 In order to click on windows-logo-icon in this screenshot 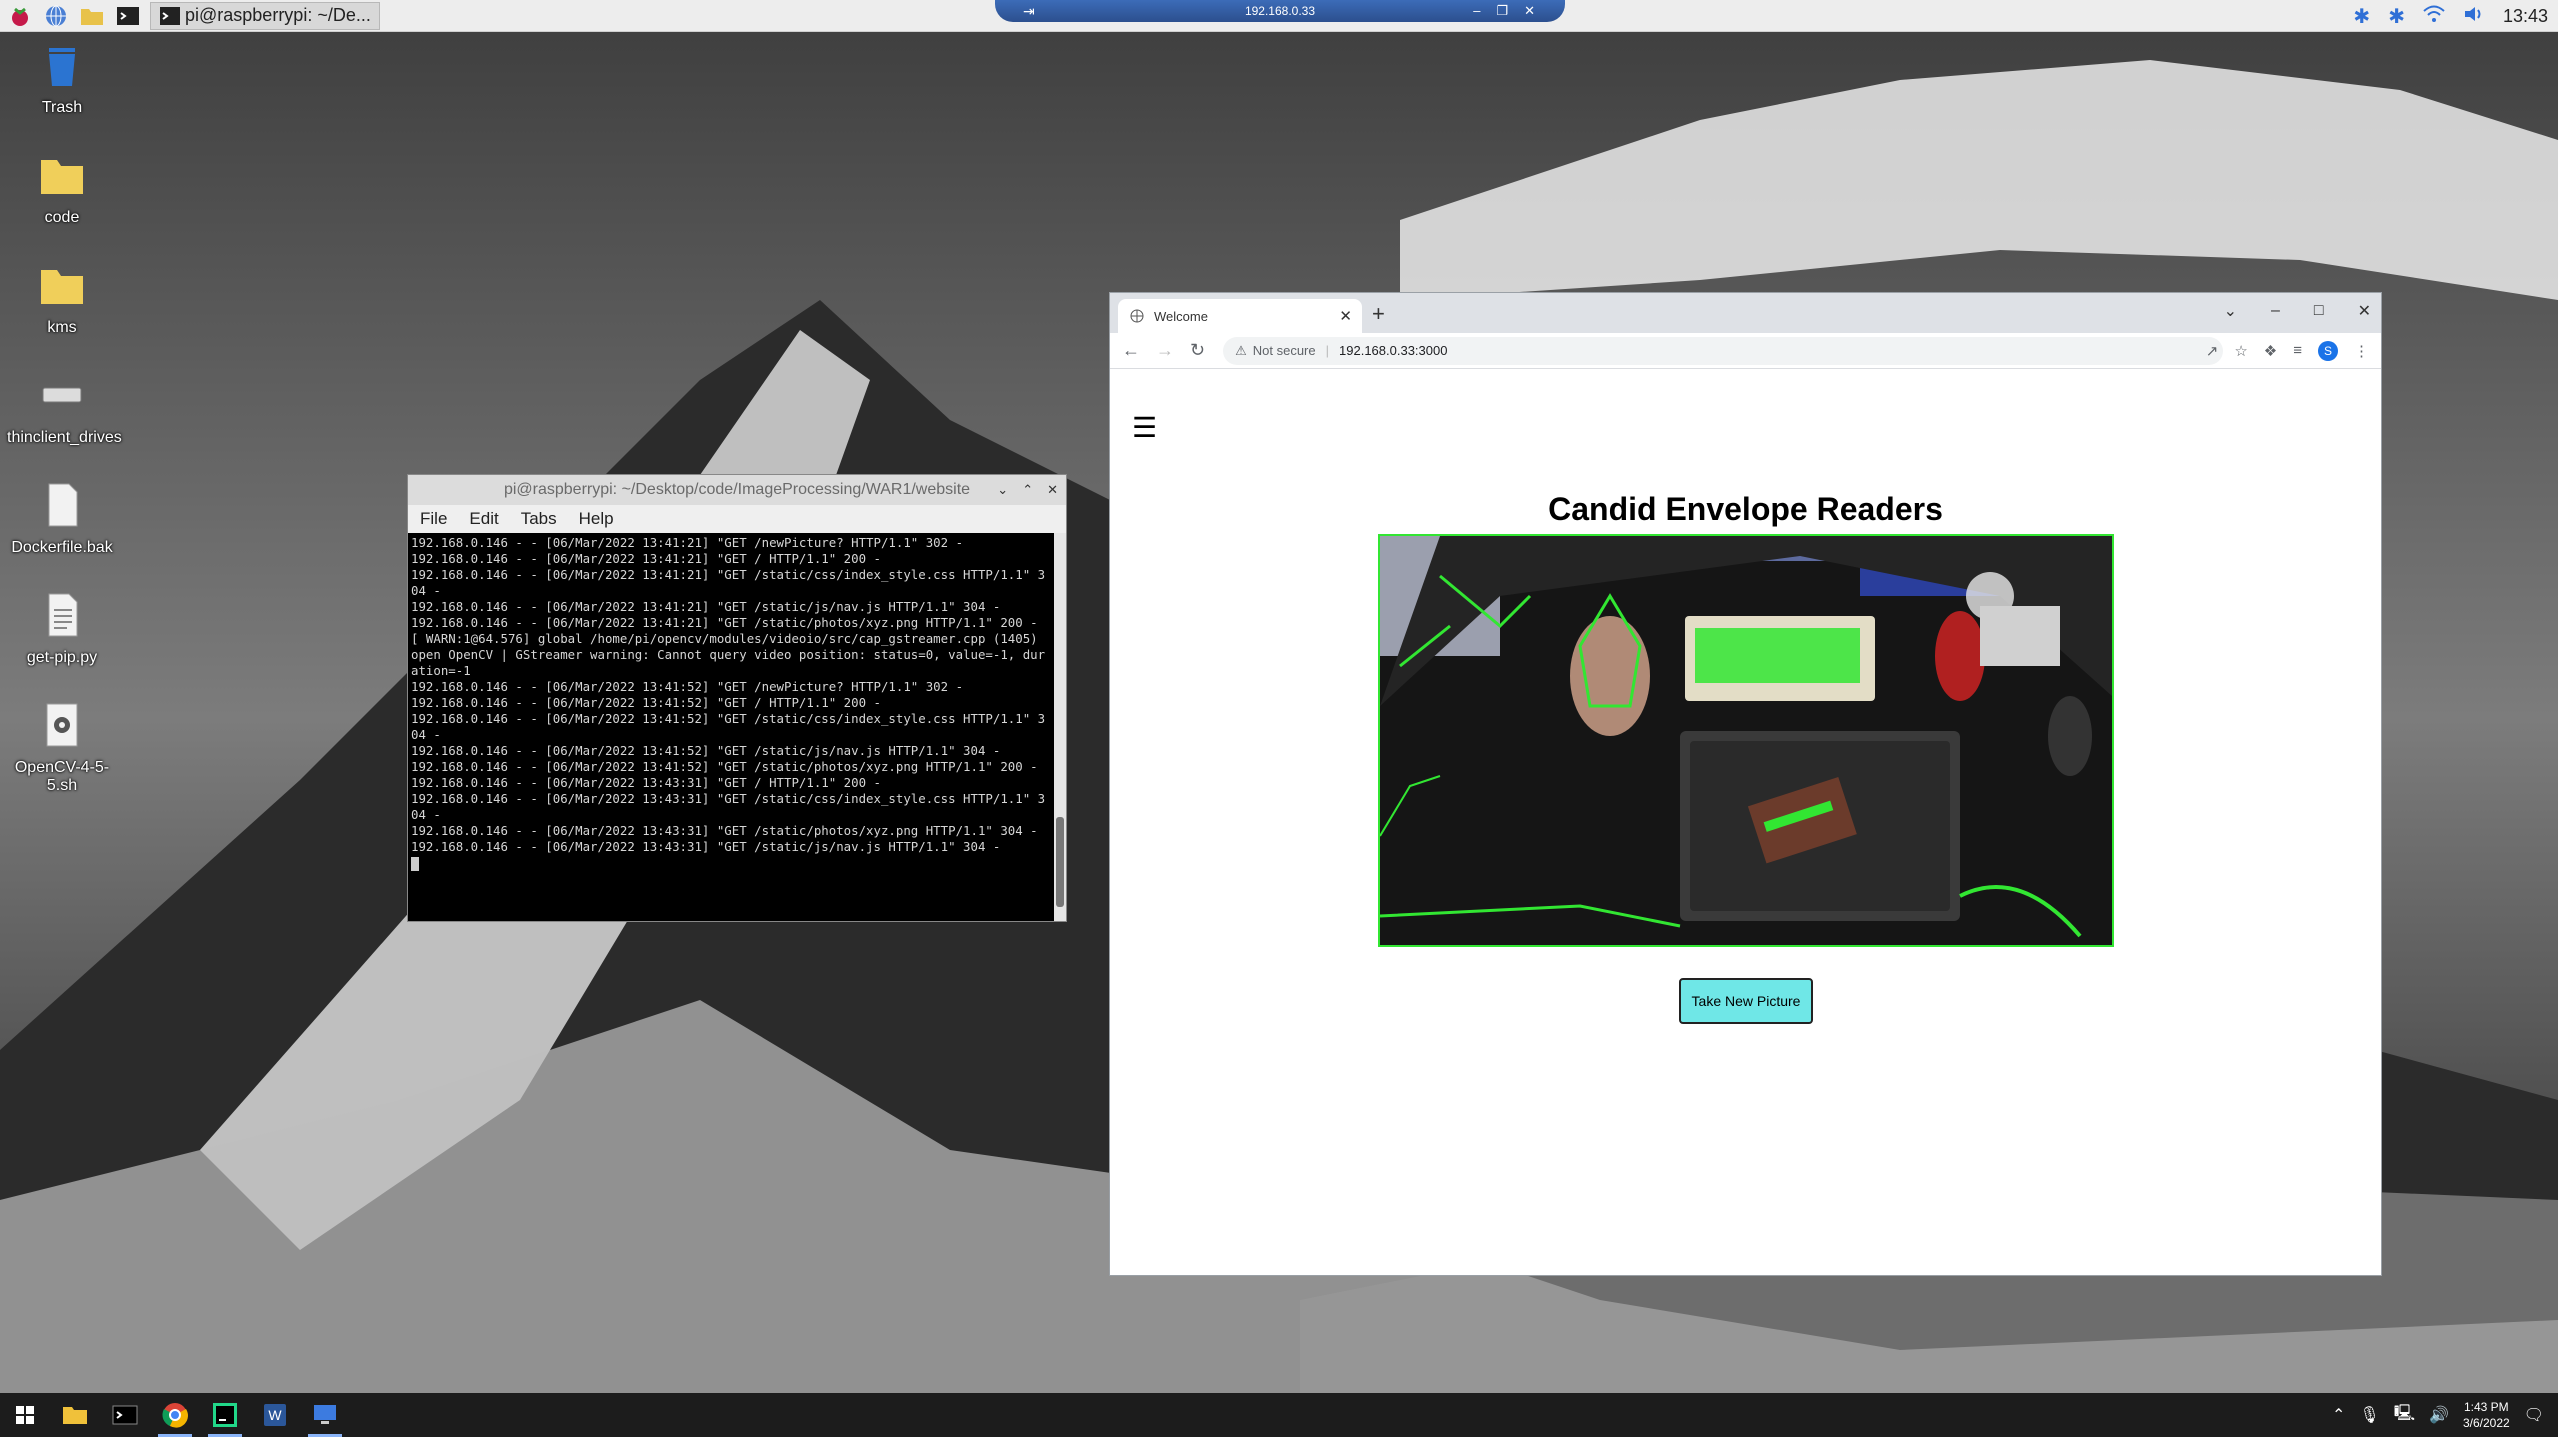, I will do `click(25, 1415)`.